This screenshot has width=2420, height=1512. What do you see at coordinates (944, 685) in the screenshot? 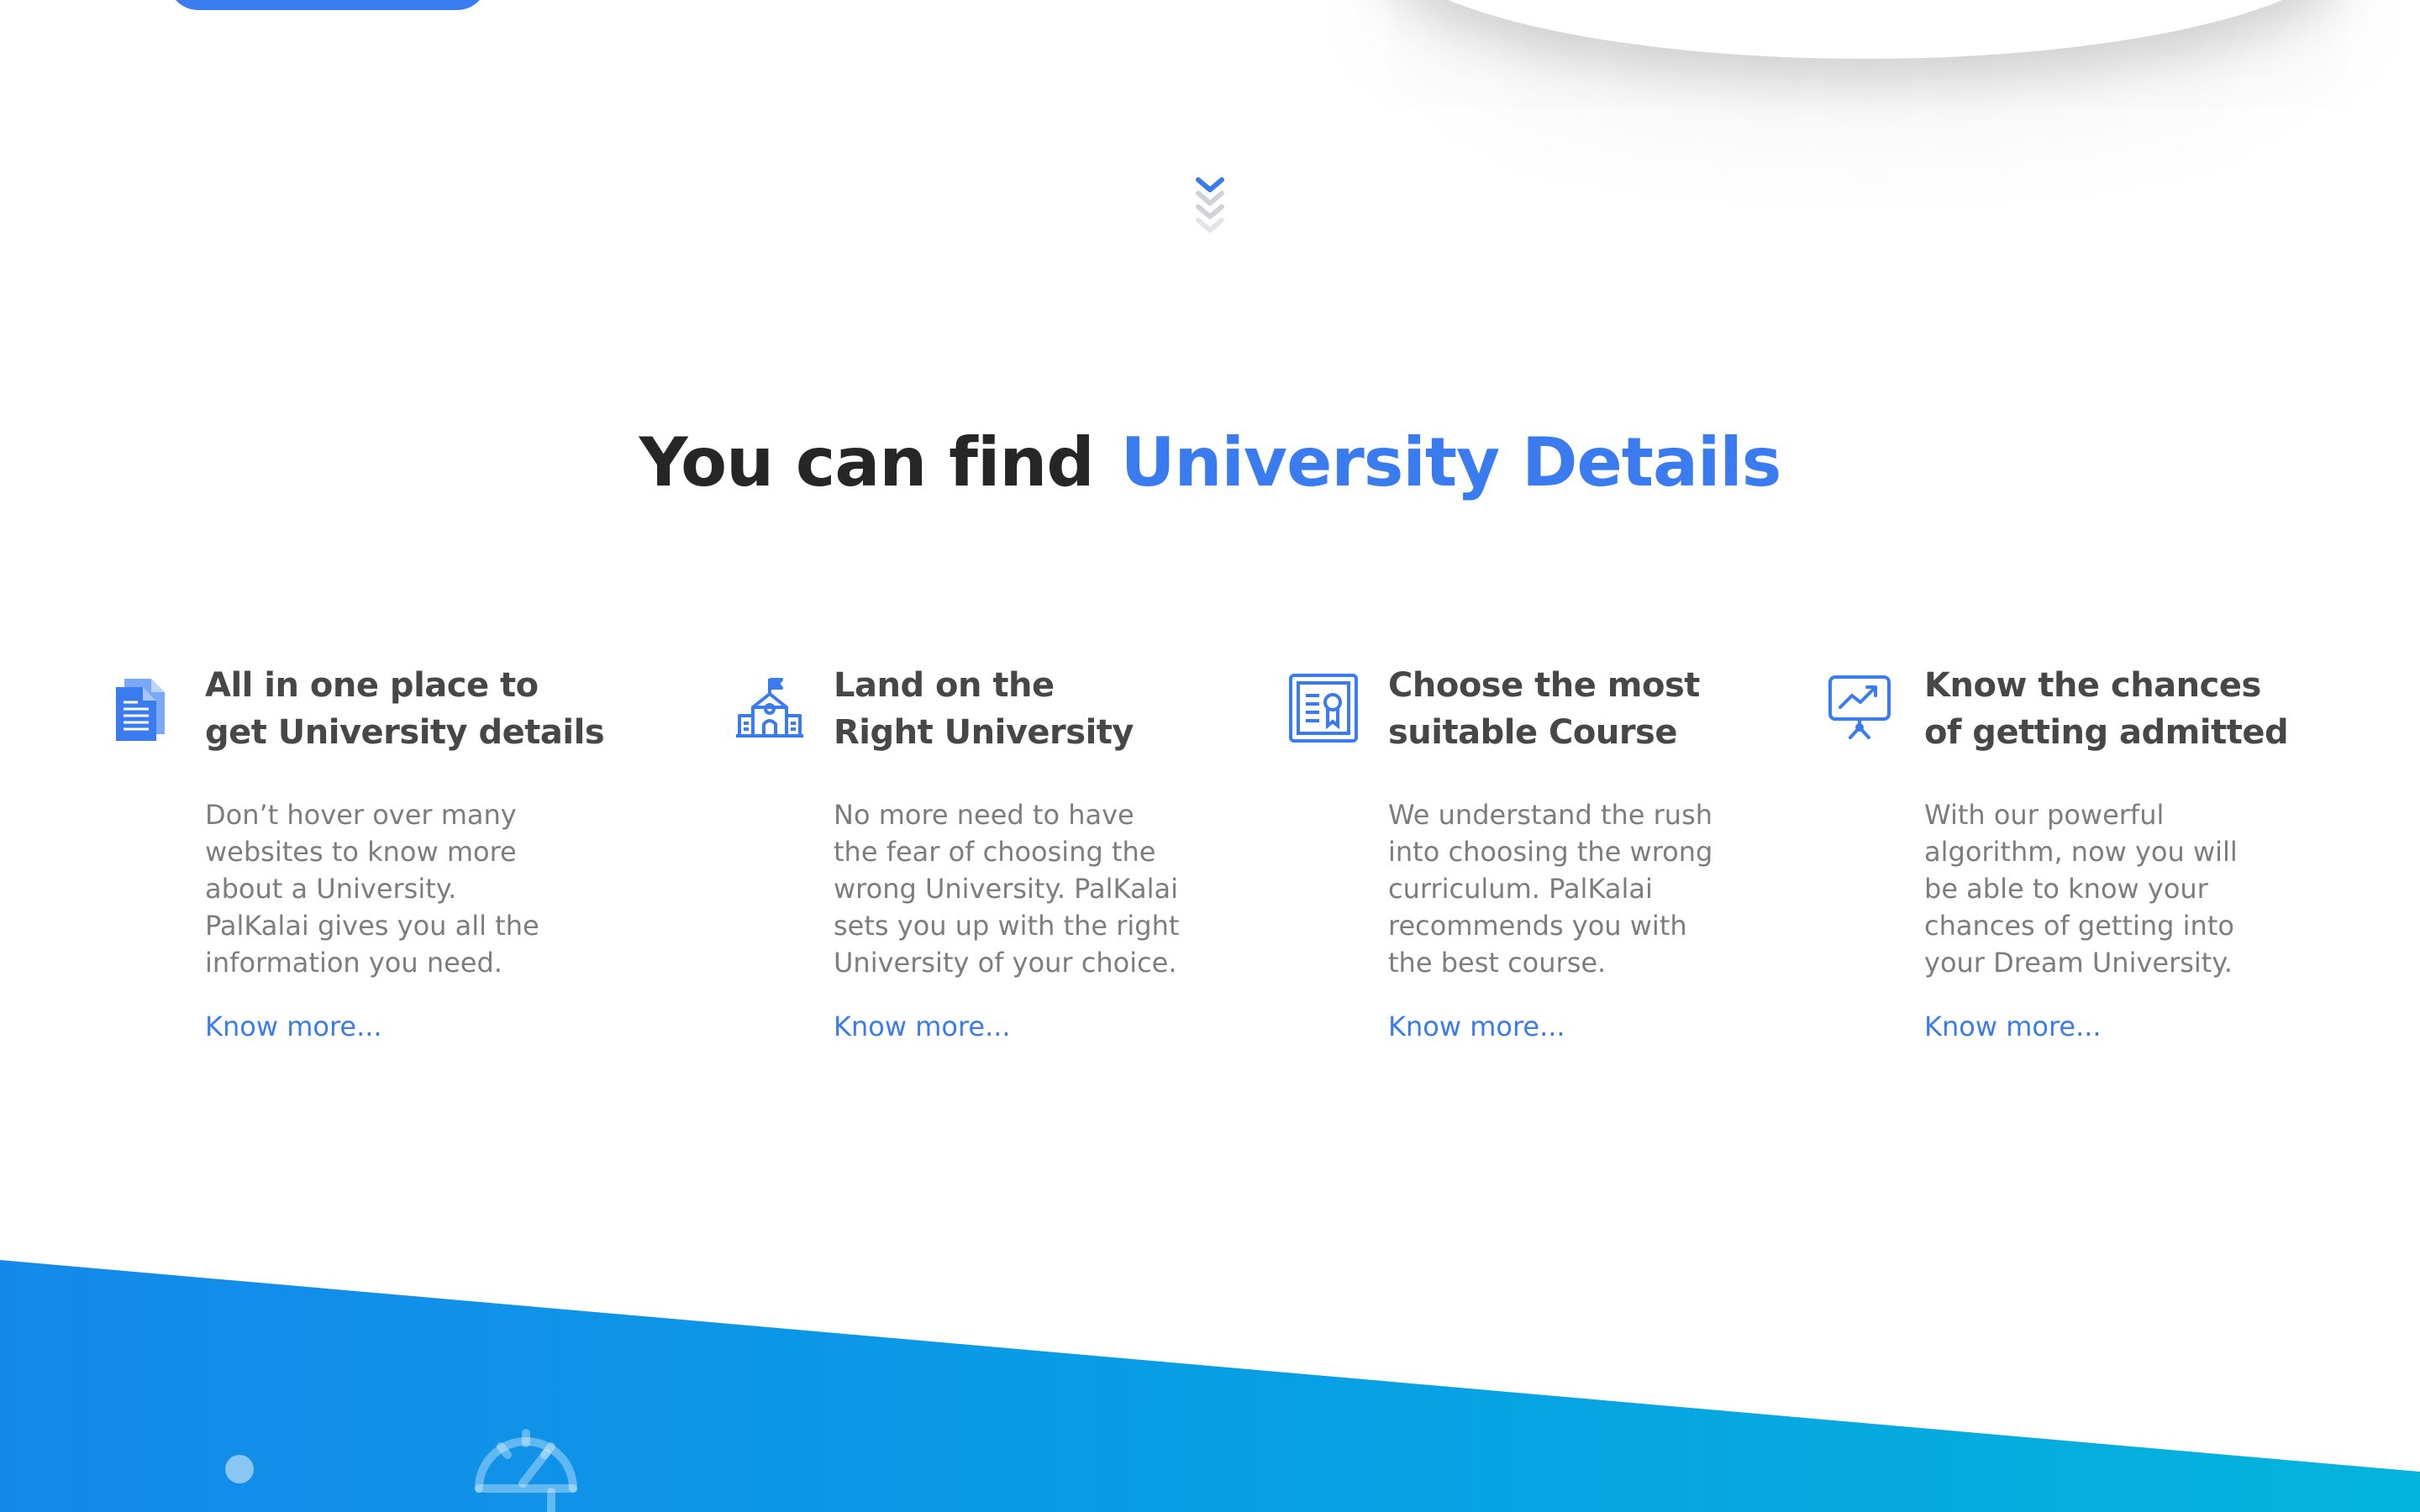
I see `feature-title-line-1: Land on the` at bounding box center [944, 685].